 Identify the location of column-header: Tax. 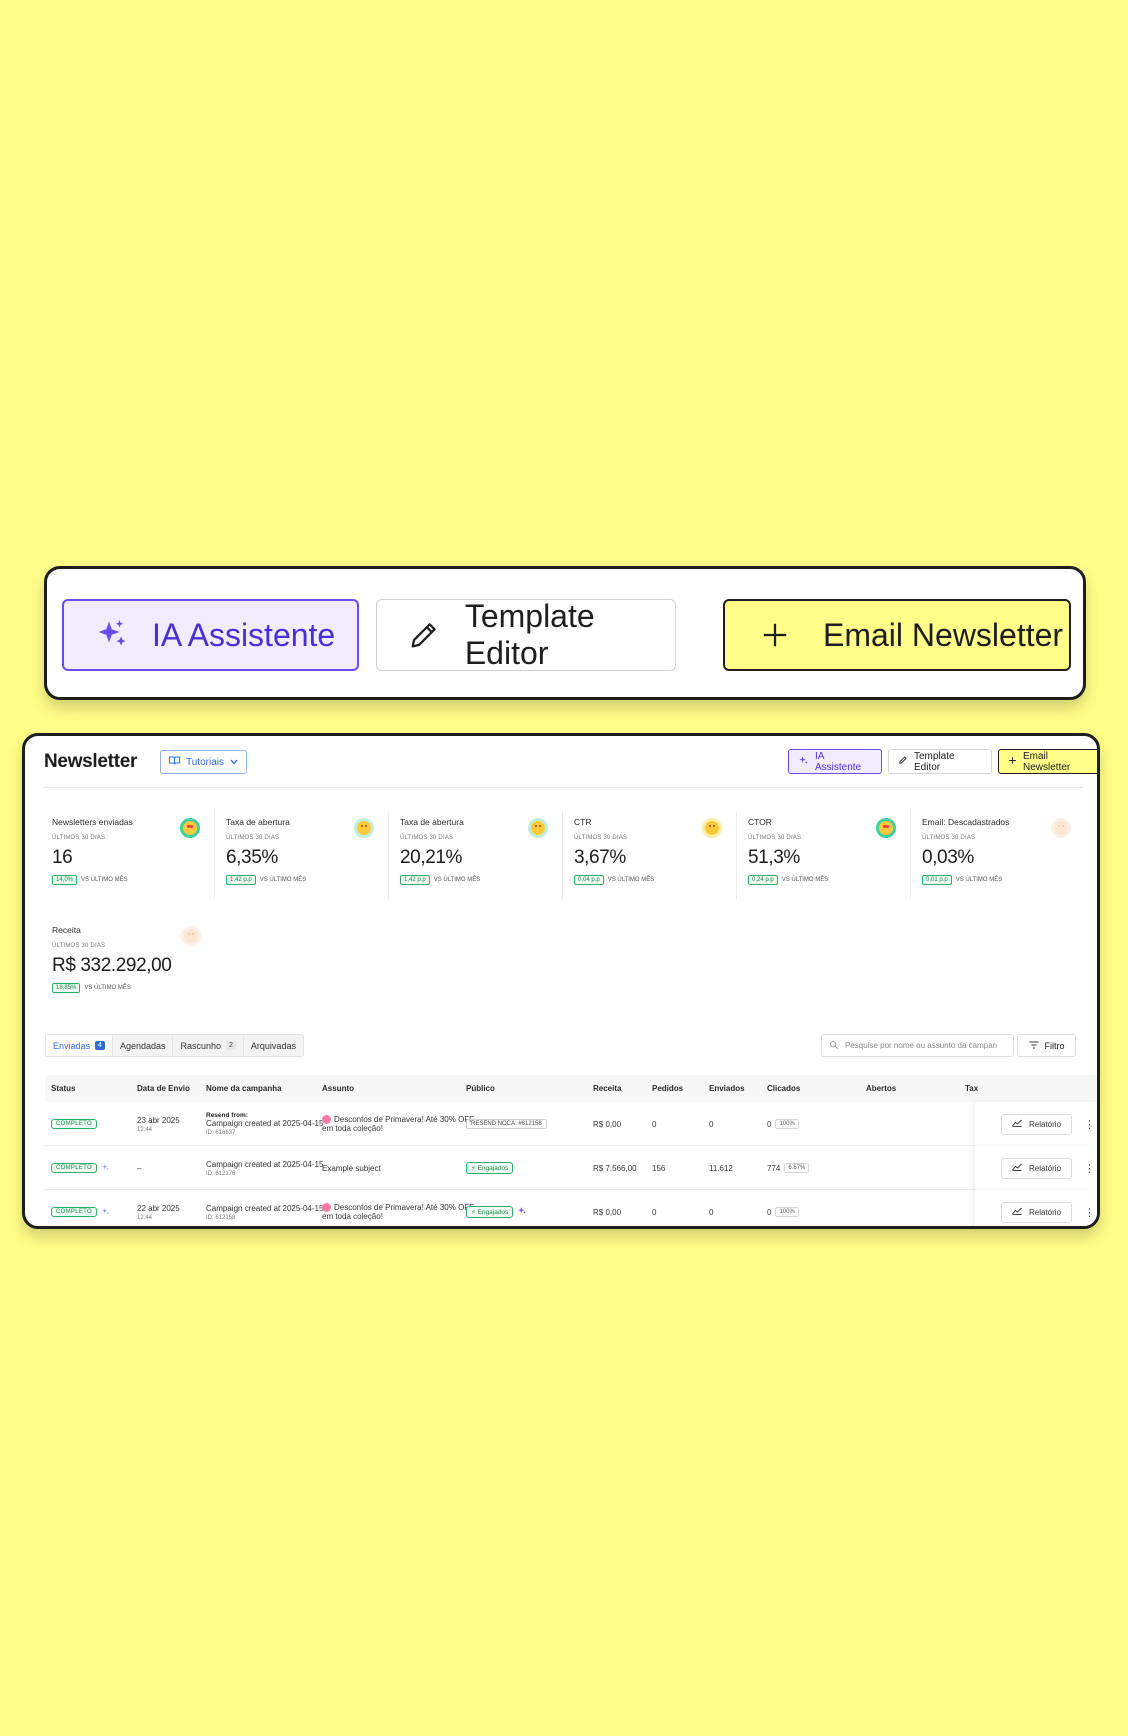
(971, 1088).